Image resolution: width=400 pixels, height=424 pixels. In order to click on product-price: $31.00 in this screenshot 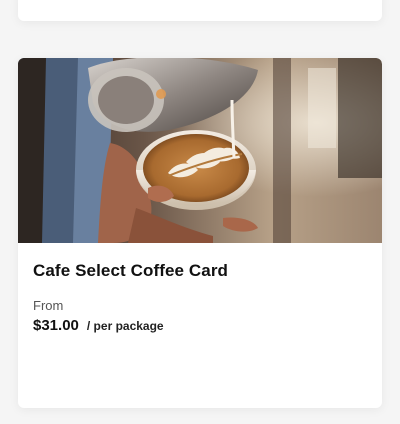, I will do `click(56, 325)`.